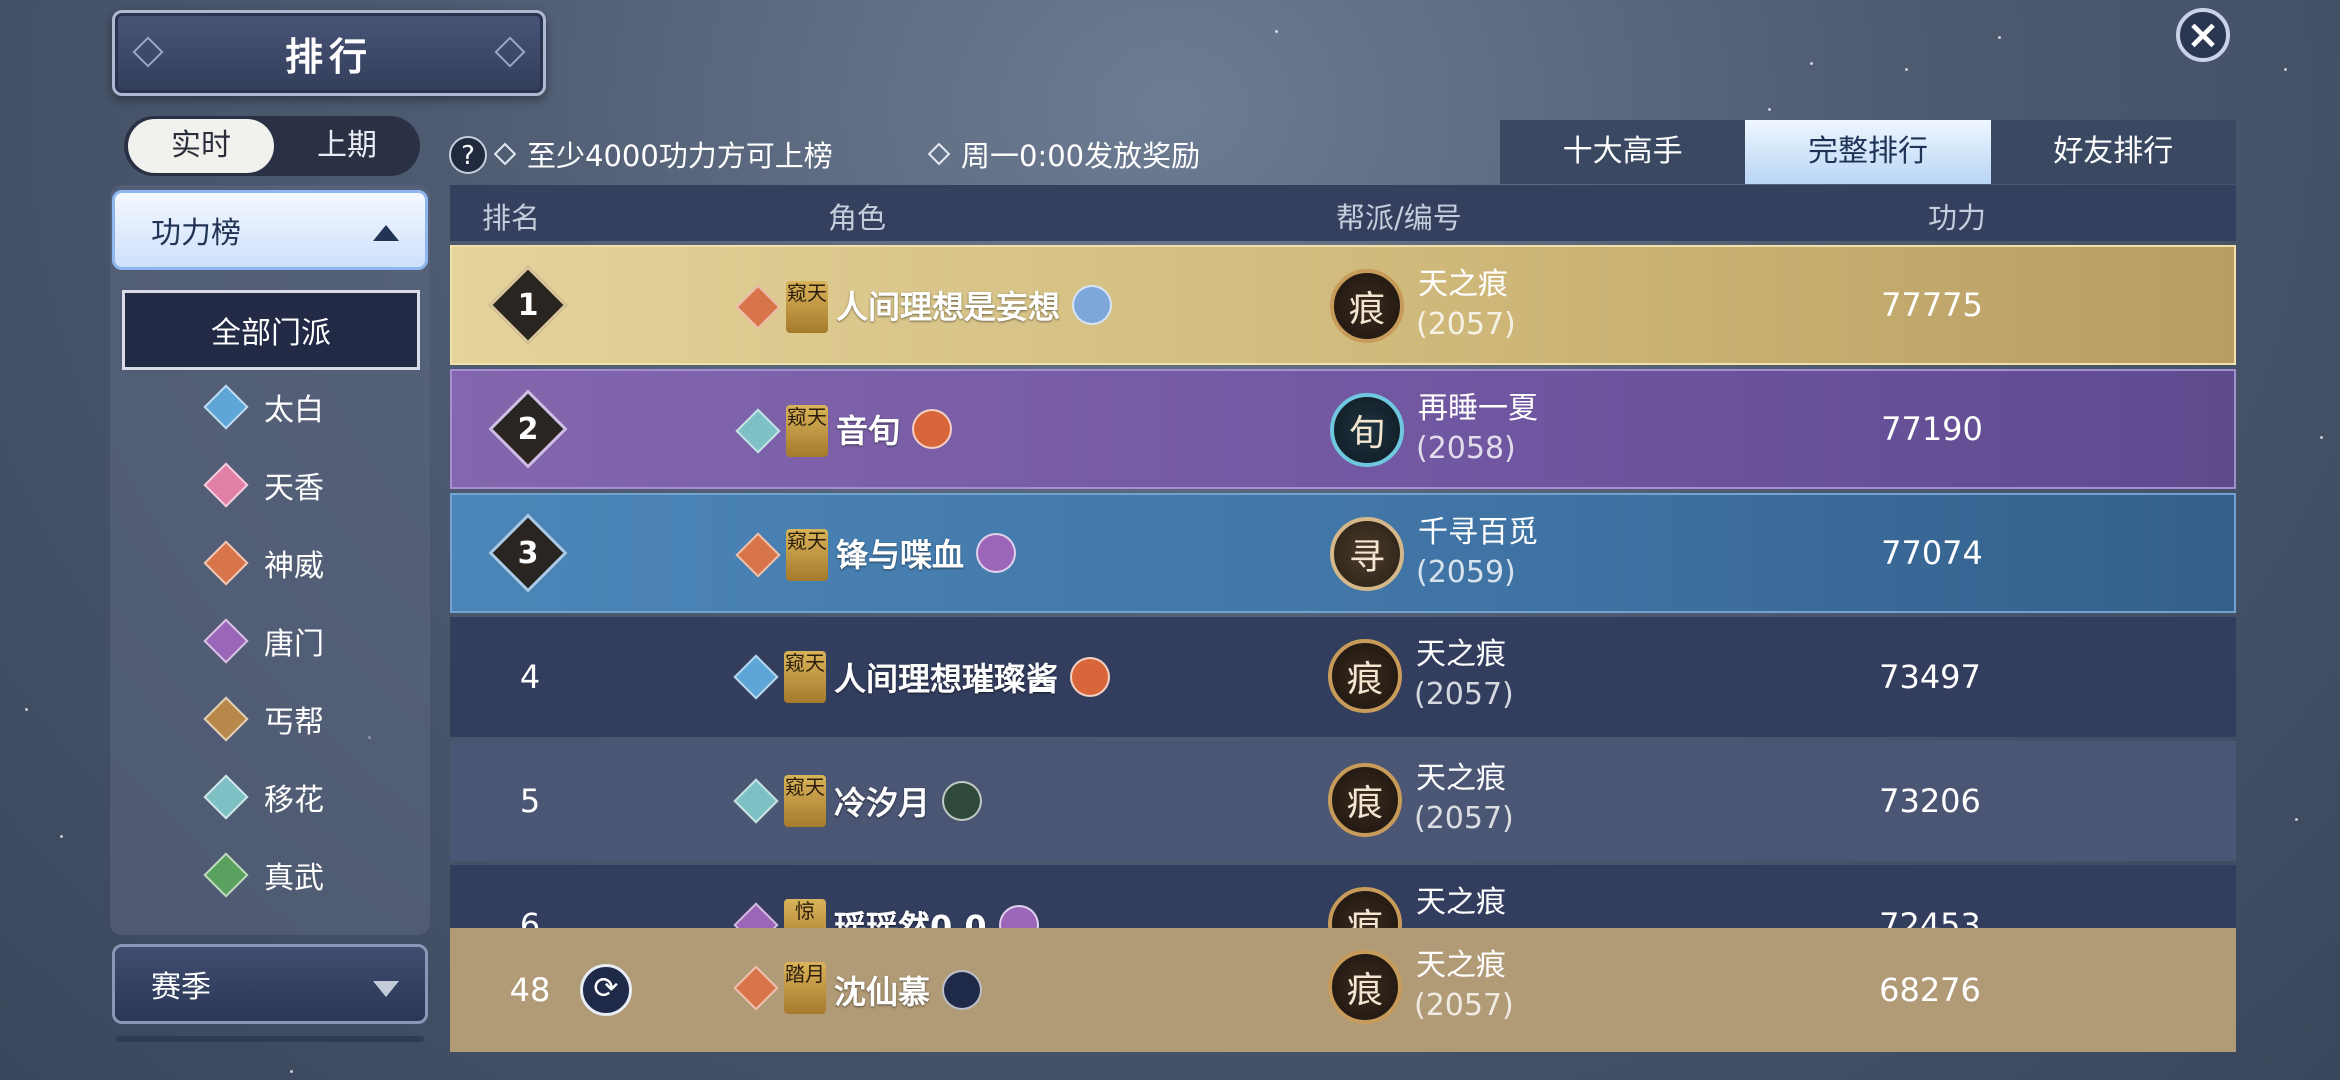 The height and width of the screenshot is (1080, 2340). What do you see at coordinates (530, 801) in the screenshot?
I see `rank-number: 5` at bounding box center [530, 801].